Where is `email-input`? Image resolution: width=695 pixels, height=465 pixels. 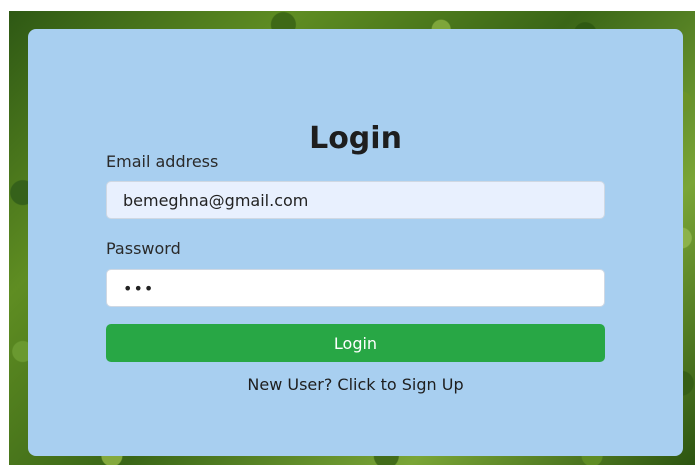
email-input is located at coordinates (355, 200).